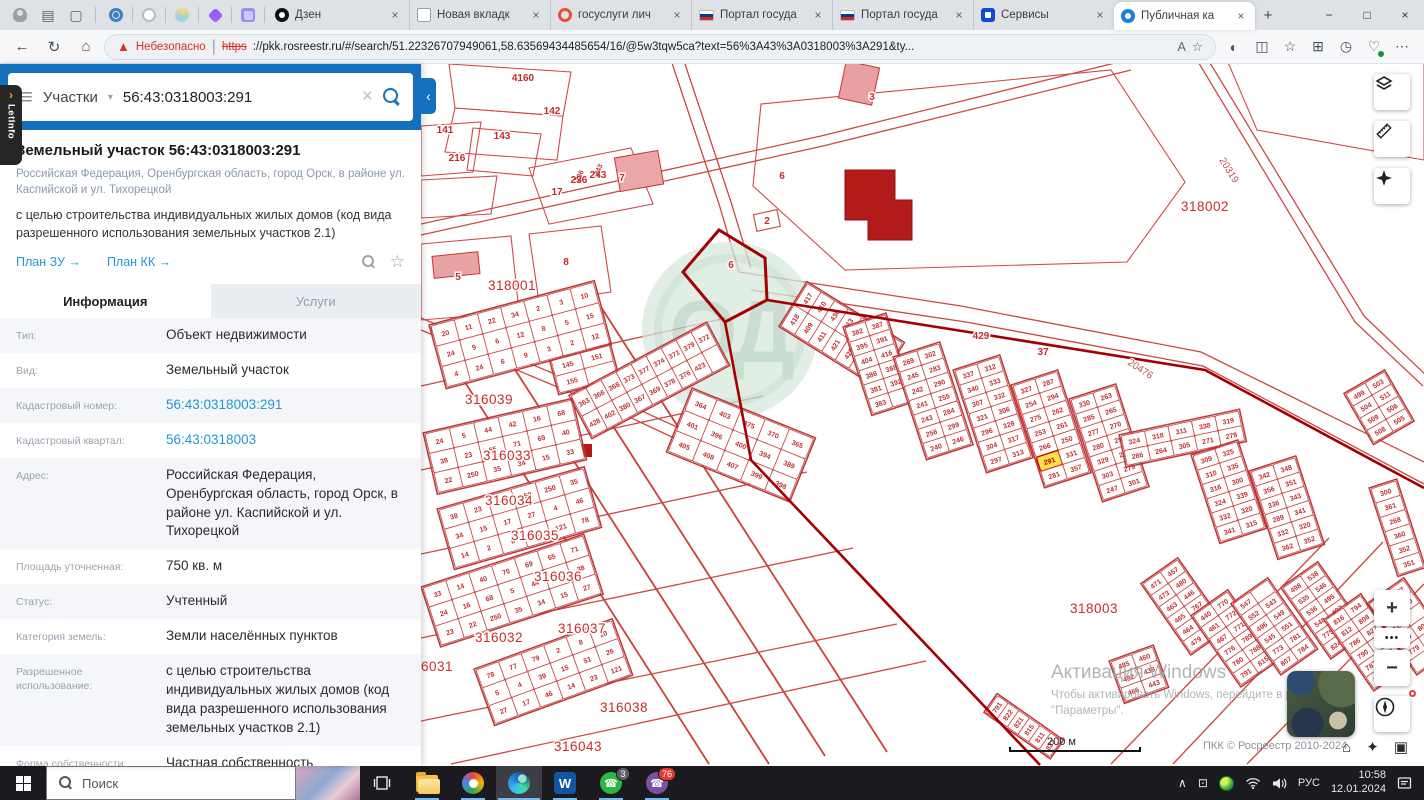 This screenshot has width=1424, height=800. I want to click on bookmark-star-icon: ☆, so click(397, 262).